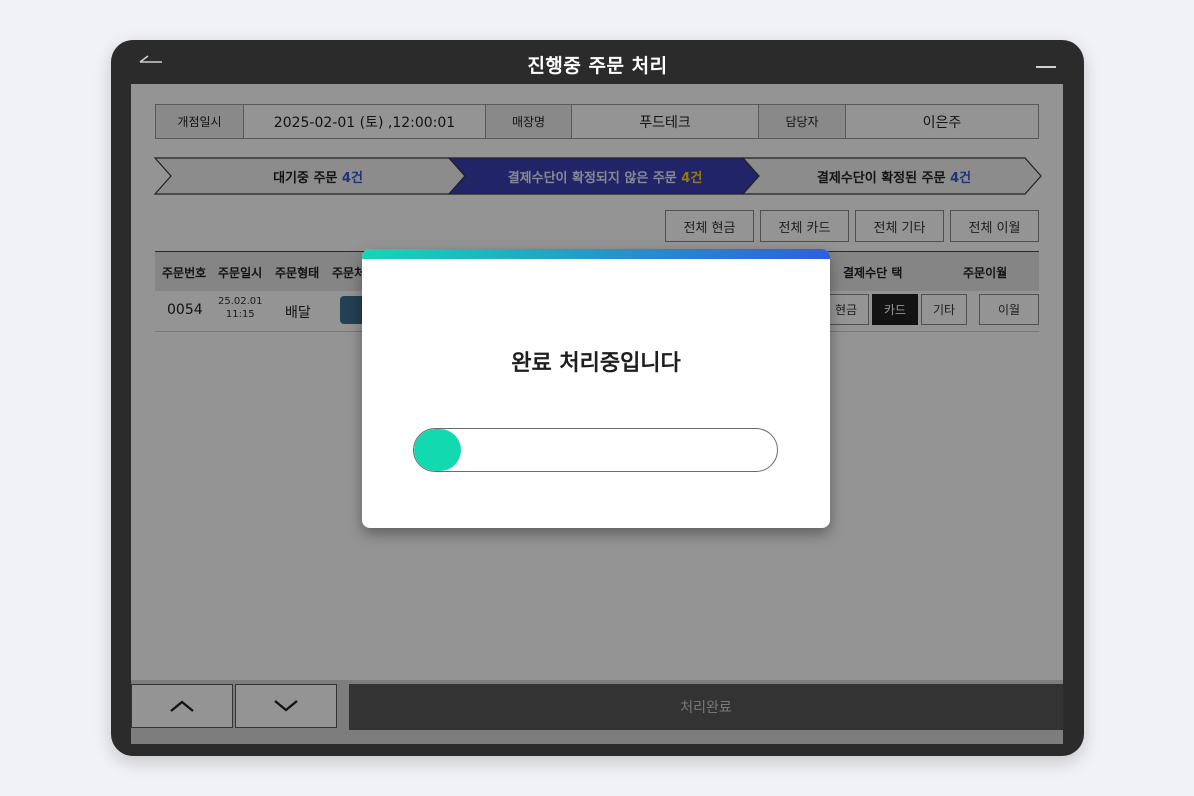 This screenshot has height=796, width=1194. What do you see at coordinates (437, 450) in the screenshot?
I see `progress-fill` at bounding box center [437, 450].